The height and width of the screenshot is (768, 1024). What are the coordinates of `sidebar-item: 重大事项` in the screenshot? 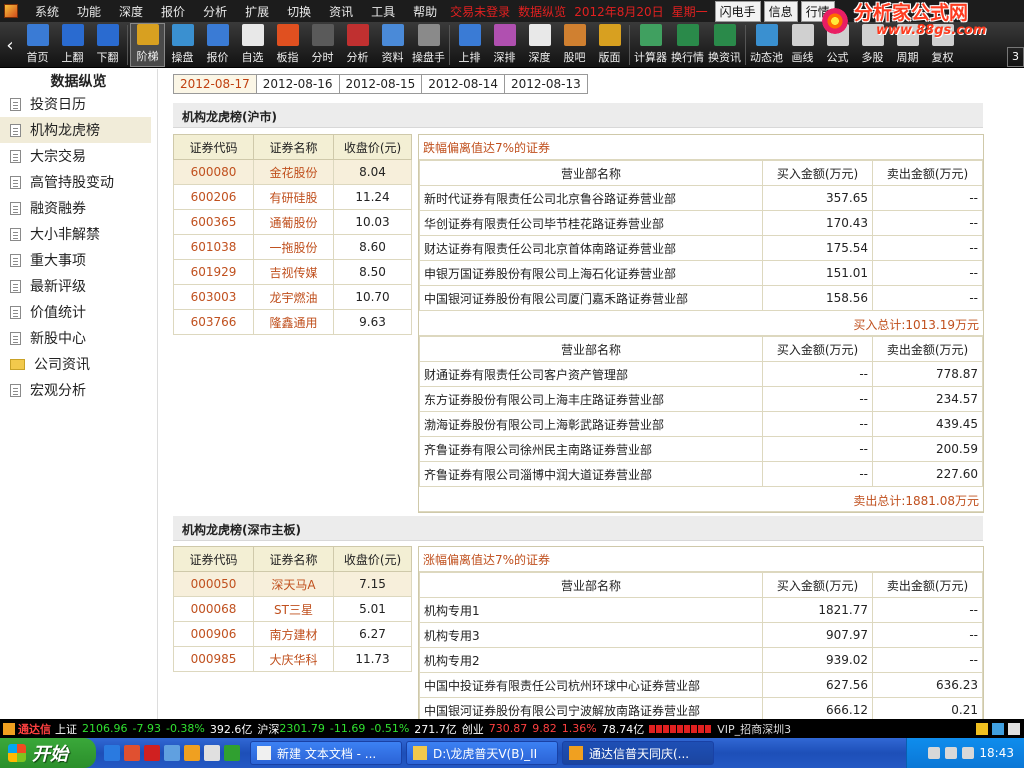 It's located at (75, 260).